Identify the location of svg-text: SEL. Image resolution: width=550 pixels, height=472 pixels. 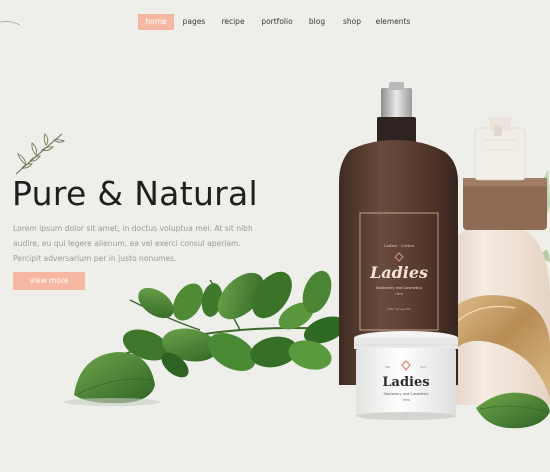
(388, 367).